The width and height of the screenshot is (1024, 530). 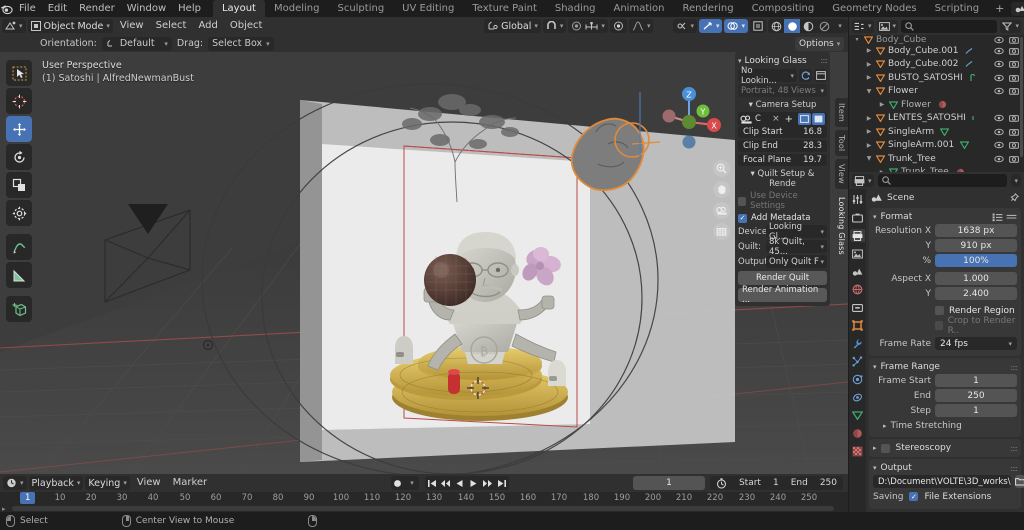 What do you see at coordinates (14, 26) in the screenshot?
I see `editor-type-selector: ▾` at bounding box center [14, 26].